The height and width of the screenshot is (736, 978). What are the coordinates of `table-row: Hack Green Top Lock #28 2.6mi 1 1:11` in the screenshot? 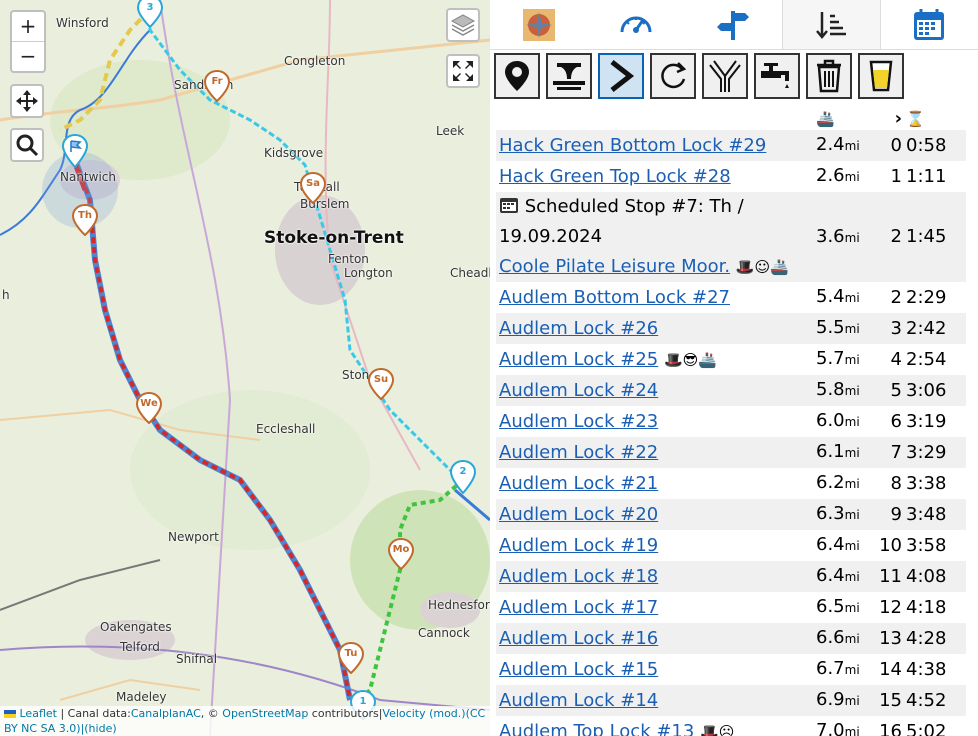 It's located at (731, 176).